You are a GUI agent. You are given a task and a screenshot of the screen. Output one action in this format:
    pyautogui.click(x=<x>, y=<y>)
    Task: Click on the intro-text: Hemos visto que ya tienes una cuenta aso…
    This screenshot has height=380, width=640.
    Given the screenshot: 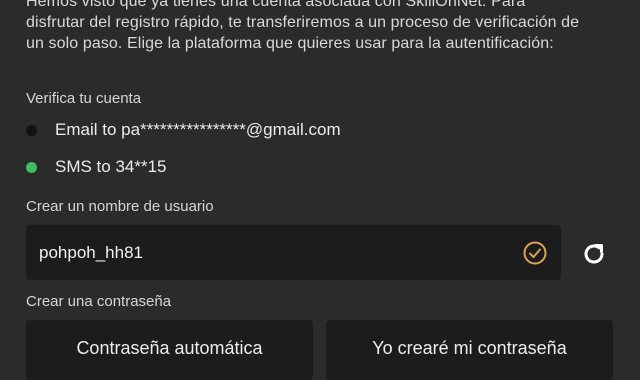 What is the action you would take?
    pyautogui.click(x=326, y=27)
    